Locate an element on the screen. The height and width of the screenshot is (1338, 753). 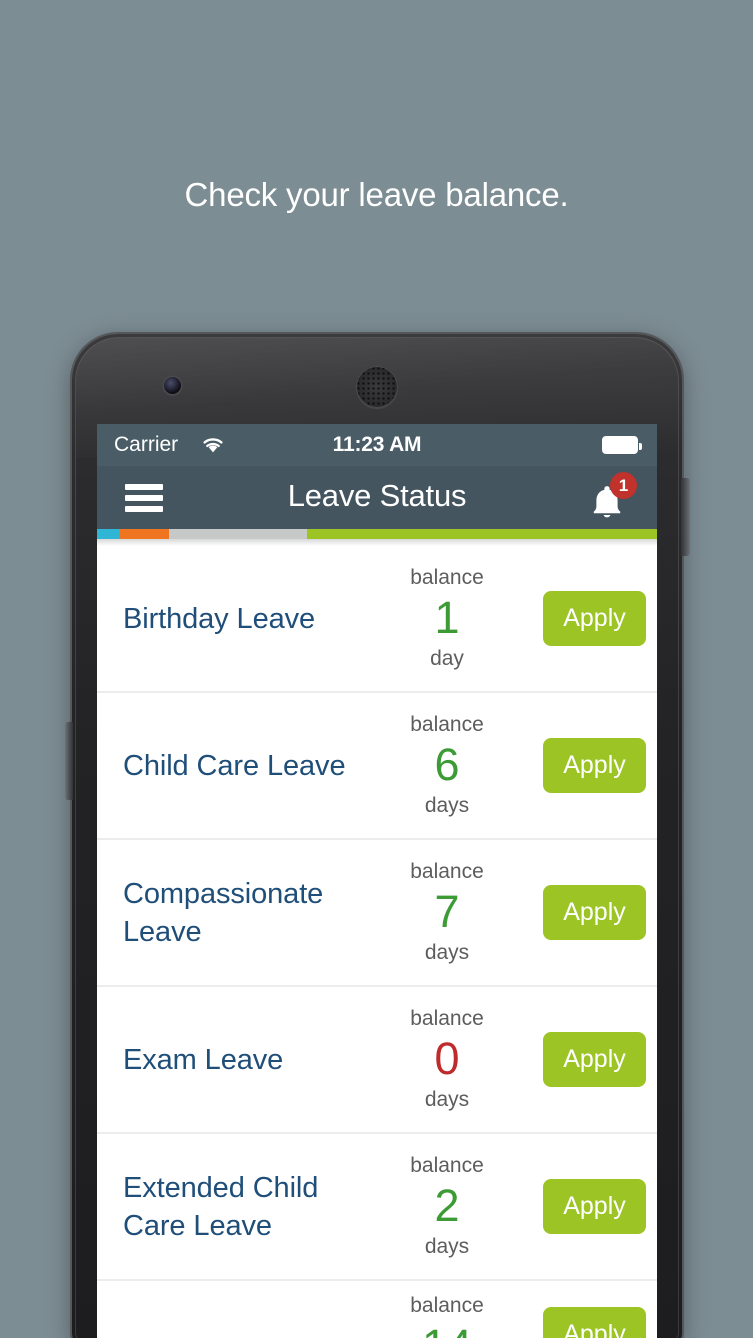
front-camera-icon is located at coordinates (172, 385).